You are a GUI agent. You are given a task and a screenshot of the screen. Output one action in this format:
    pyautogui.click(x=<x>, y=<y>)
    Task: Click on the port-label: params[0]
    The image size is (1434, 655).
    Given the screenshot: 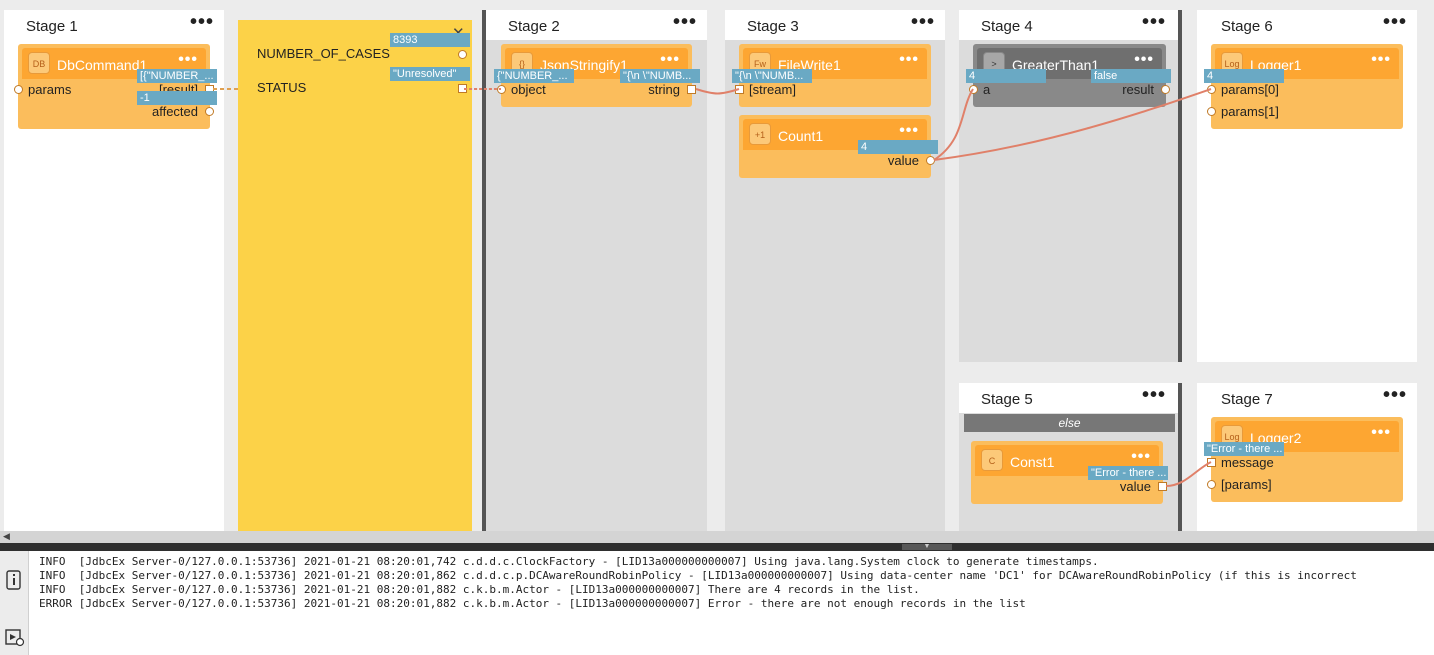 What is the action you would take?
    pyautogui.click(x=1250, y=89)
    